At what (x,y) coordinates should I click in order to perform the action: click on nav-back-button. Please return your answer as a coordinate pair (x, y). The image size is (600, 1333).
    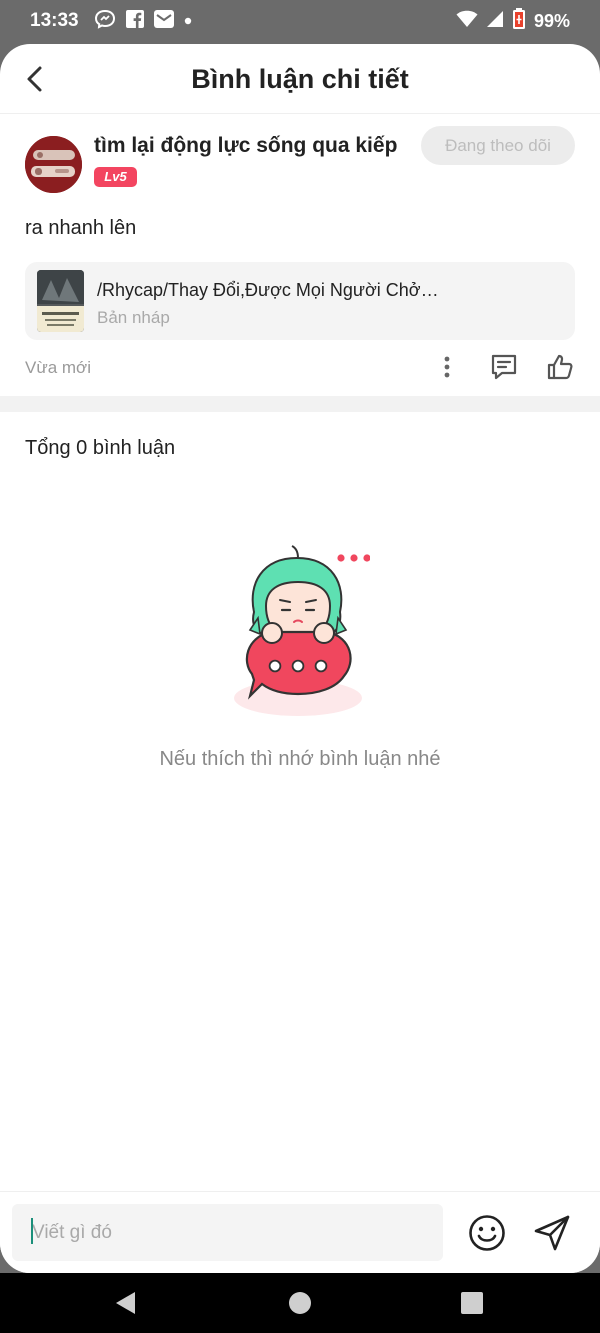
    Looking at the image, I should click on (126, 1303).